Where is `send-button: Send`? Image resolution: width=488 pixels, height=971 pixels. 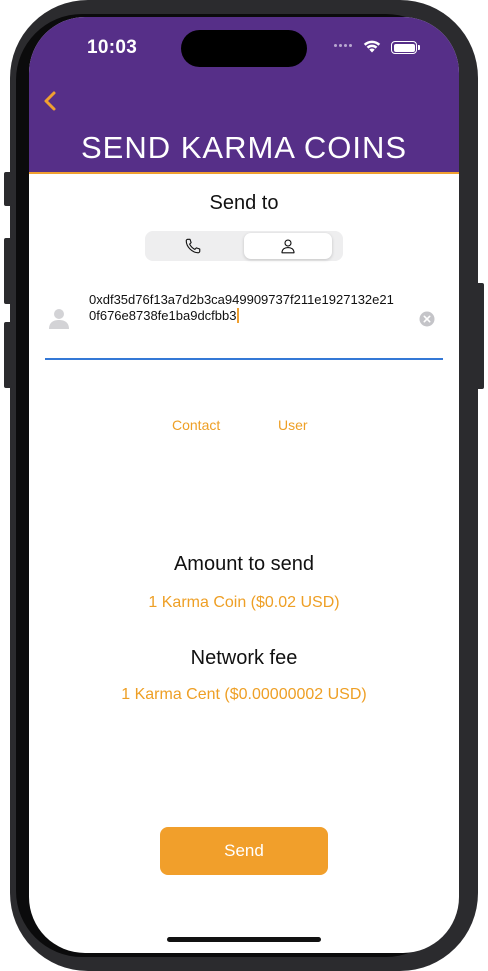 send-button: Send is located at coordinates (244, 851).